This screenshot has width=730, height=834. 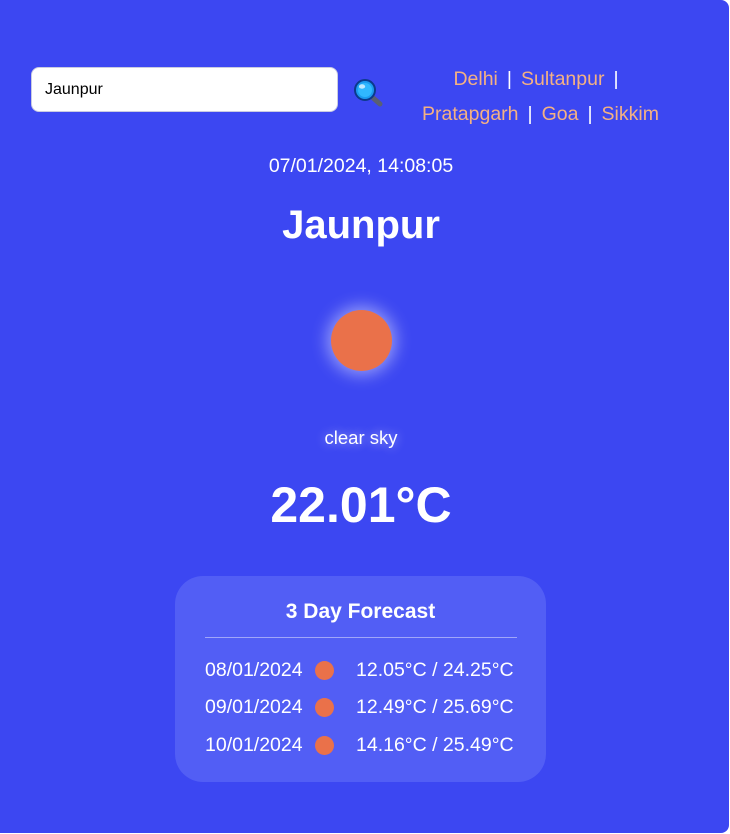 I want to click on search-input, so click(x=184, y=89).